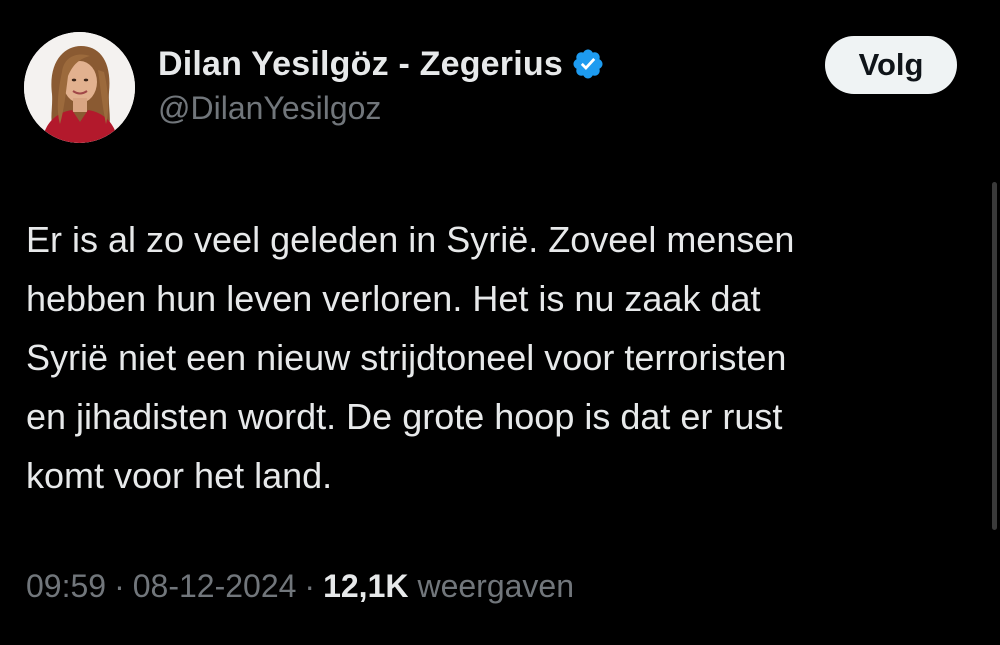 The height and width of the screenshot is (645, 1000). I want to click on avatar, so click(79, 87).